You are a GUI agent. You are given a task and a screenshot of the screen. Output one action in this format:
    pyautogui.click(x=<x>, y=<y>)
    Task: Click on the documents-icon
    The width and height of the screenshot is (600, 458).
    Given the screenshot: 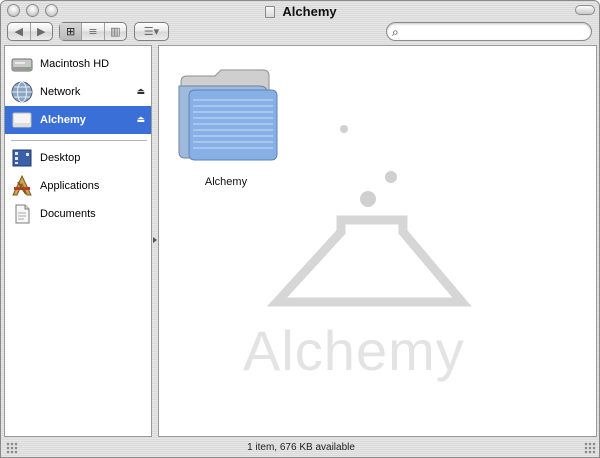 What is the action you would take?
    pyautogui.click(x=22, y=214)
    